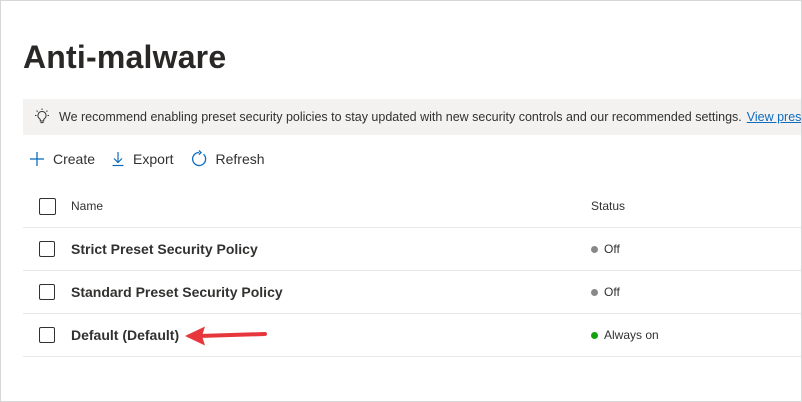 The image size is (802, 402). I want to click on export-label: Export, so click(153, 159).